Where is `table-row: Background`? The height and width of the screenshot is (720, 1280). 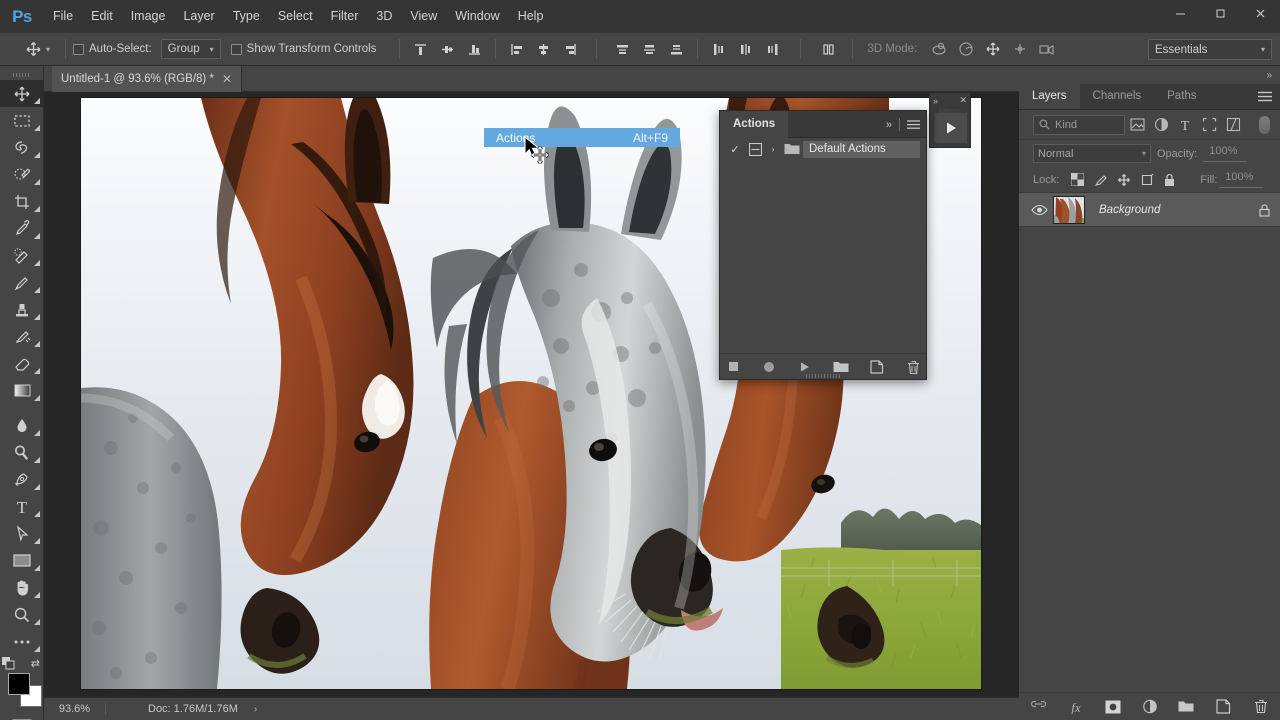
table-row: Background is located at coordinates (1149, 210).